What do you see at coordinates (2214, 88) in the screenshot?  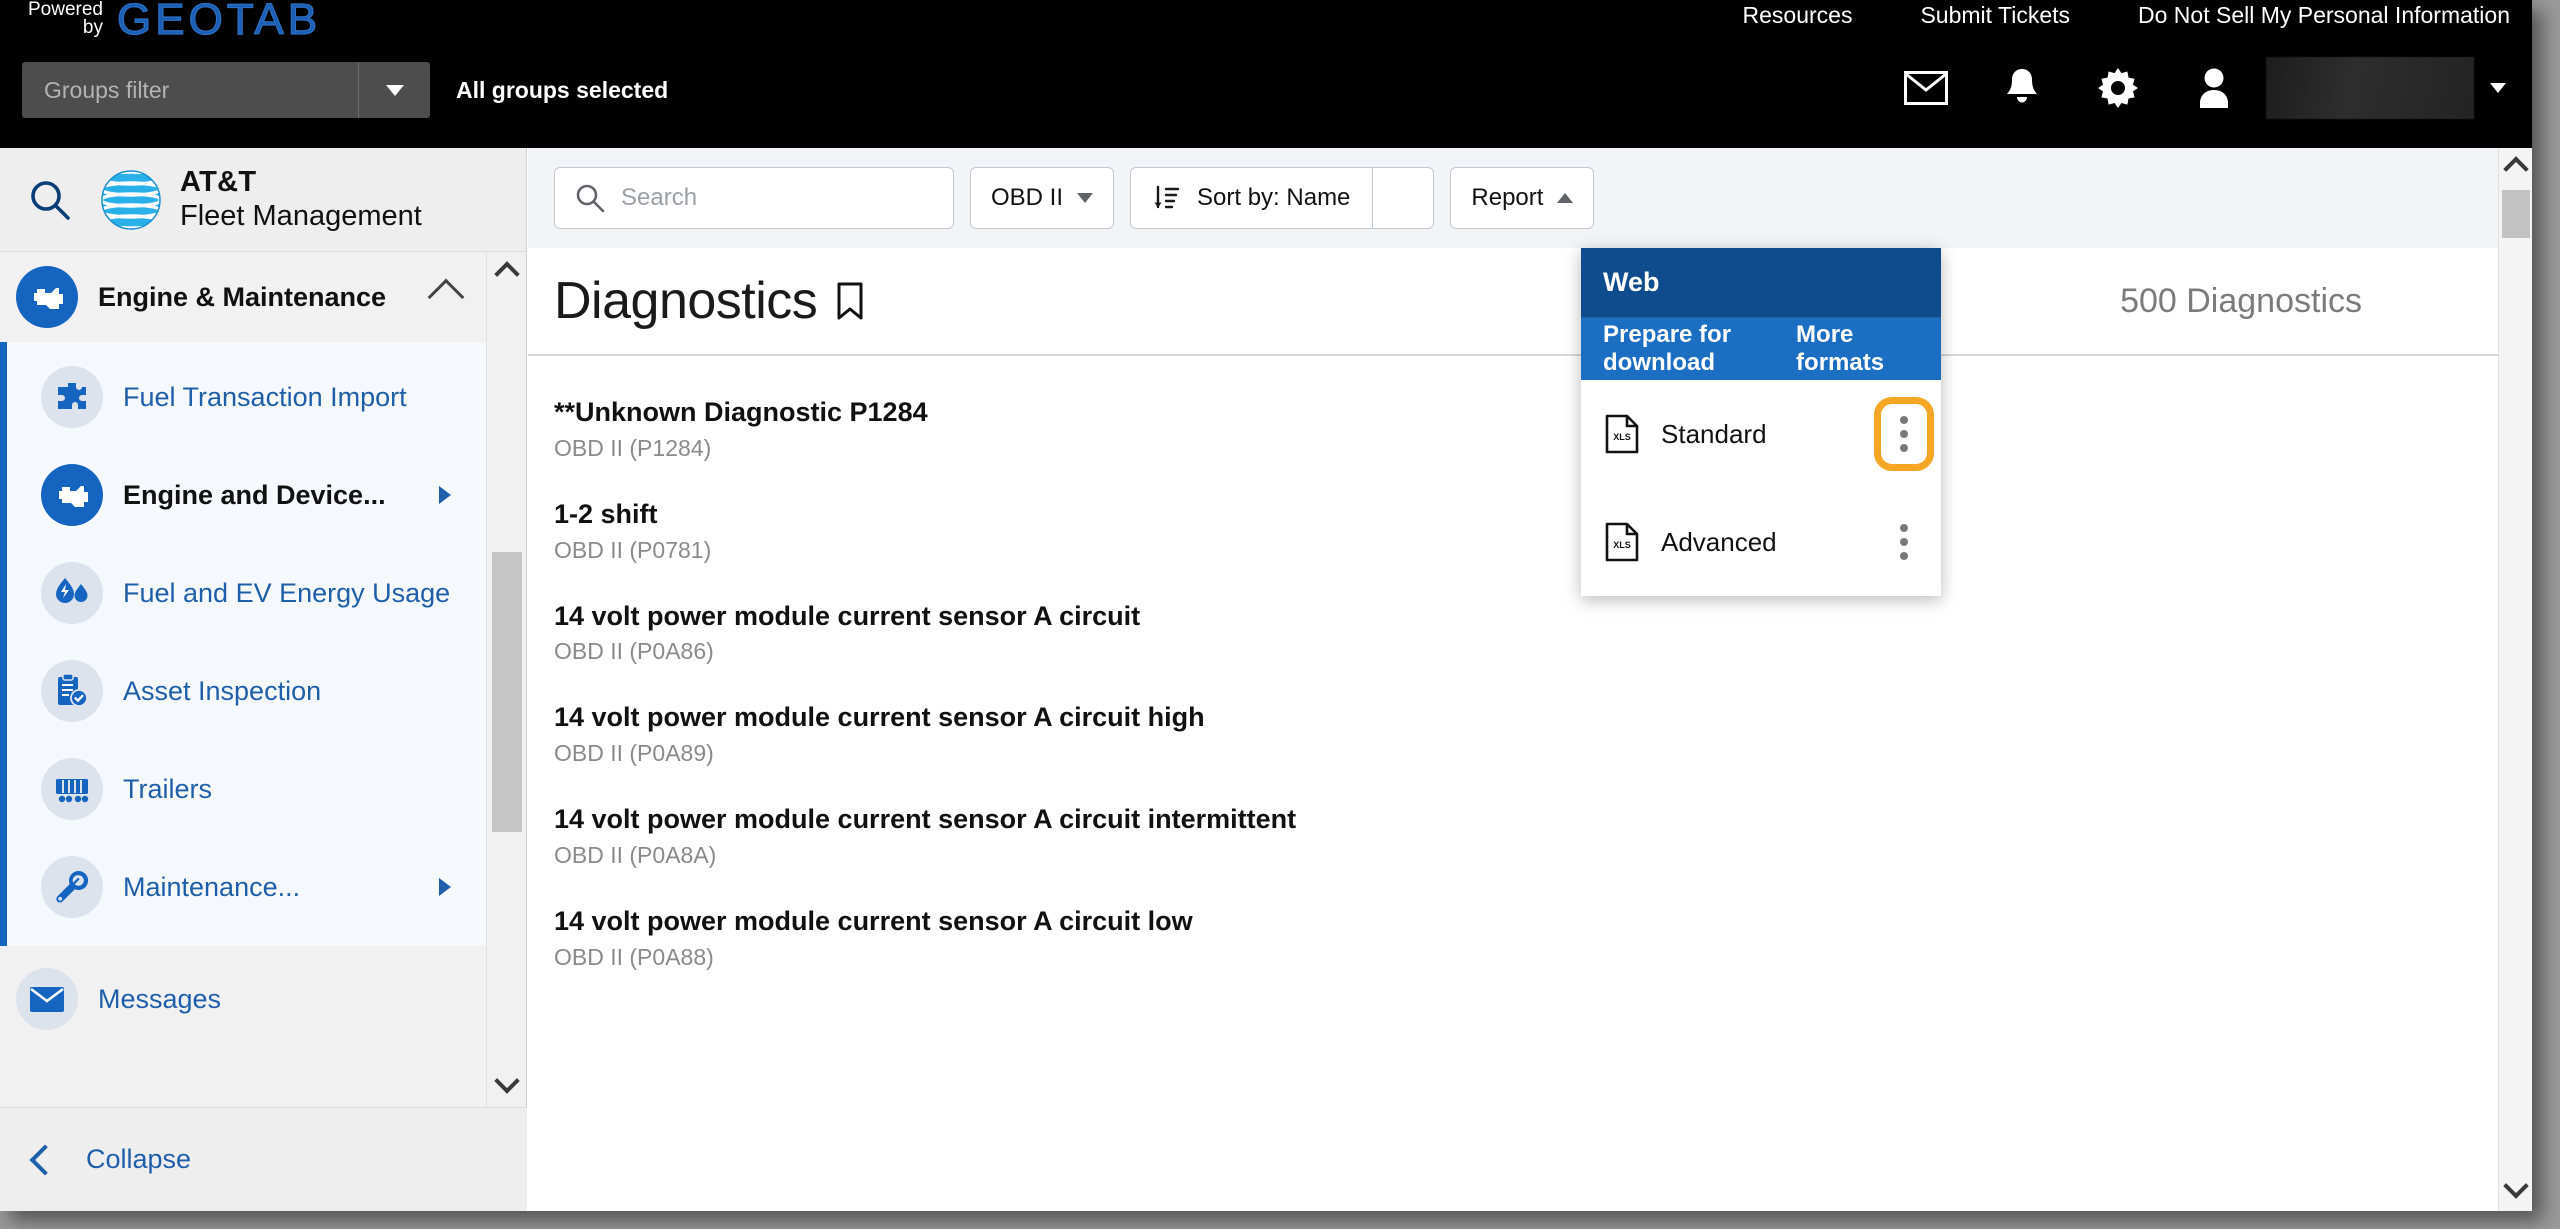 I see `person-icon` at bounding box center [2214, 88].